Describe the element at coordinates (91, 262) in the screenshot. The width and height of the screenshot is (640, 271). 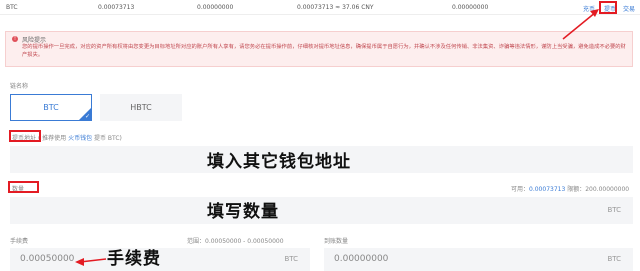
I see `annotation-arrow-fee` at that location.